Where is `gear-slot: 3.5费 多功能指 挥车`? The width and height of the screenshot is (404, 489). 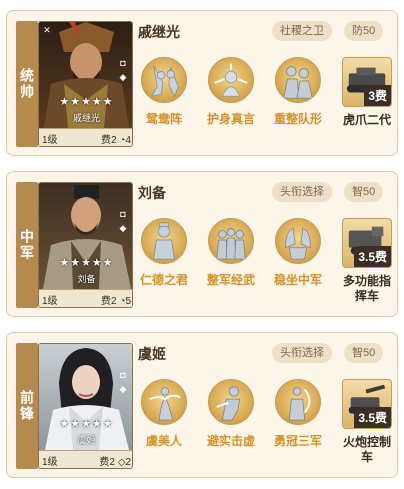 gear-slot: 3.5费 多功能指 挥车 is located at coordinates (367, 261).